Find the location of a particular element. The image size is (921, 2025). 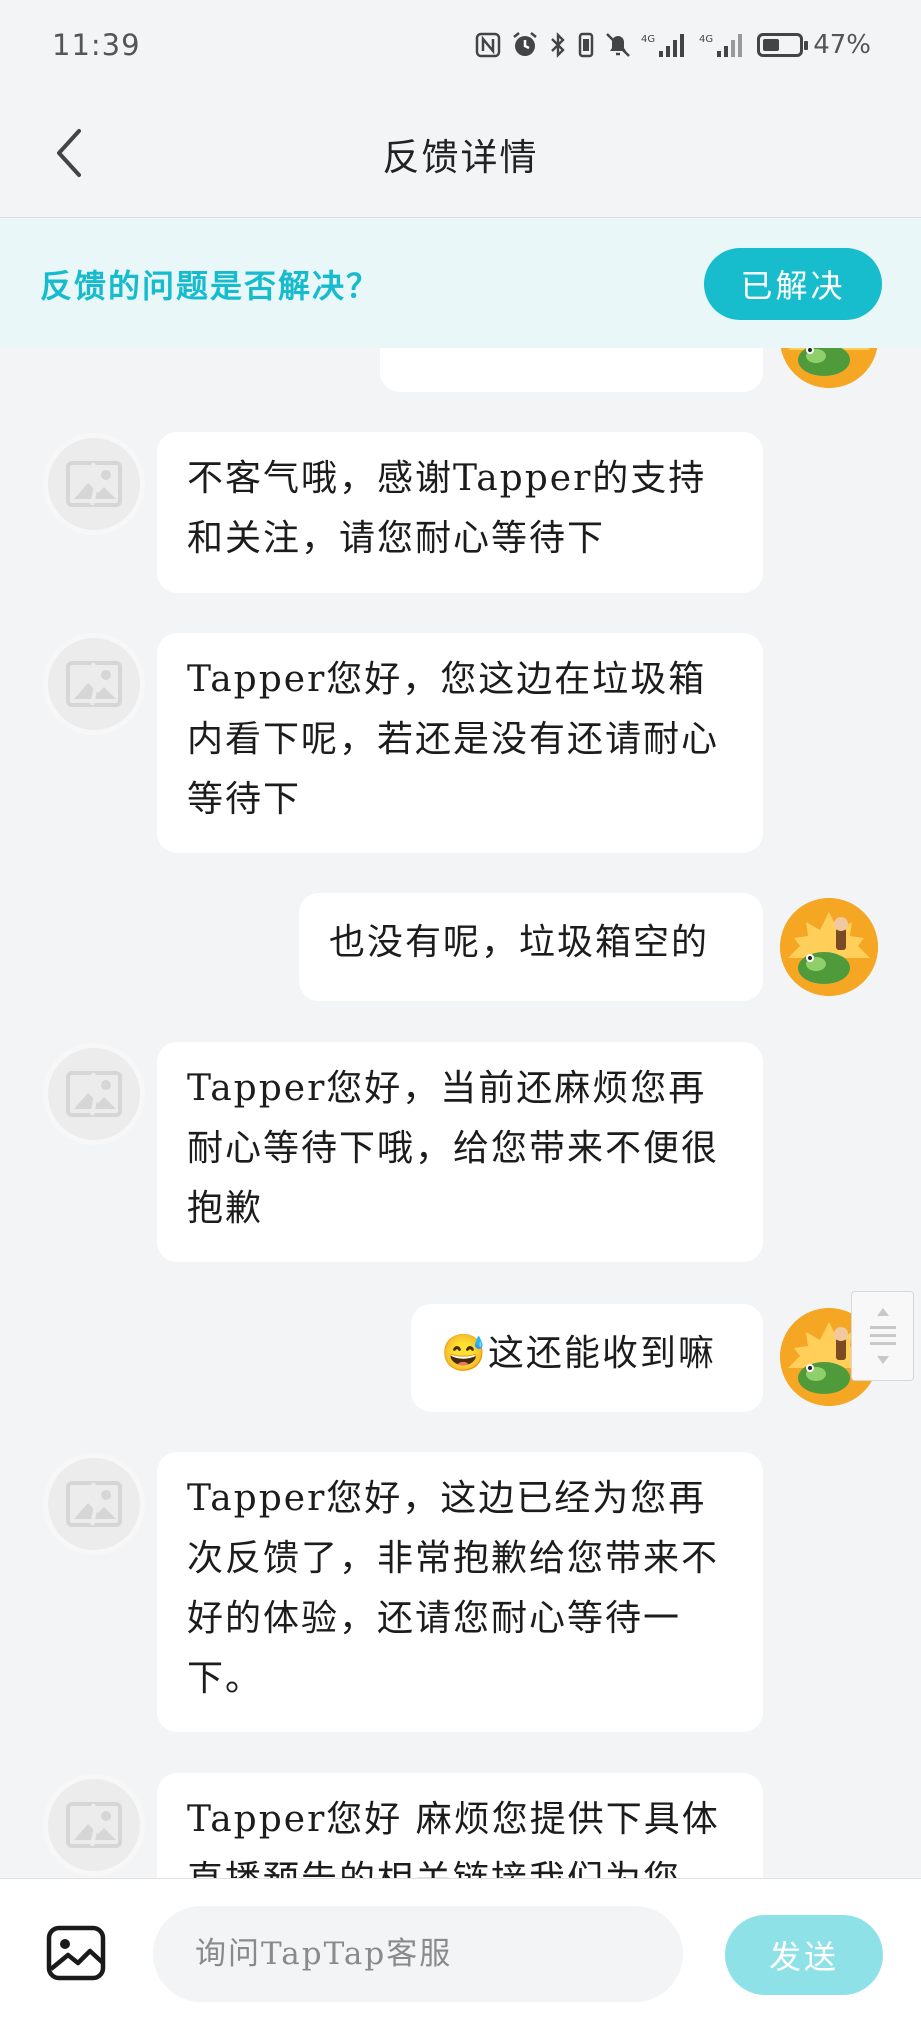

image-icon is located at coordinates (76, 1953).